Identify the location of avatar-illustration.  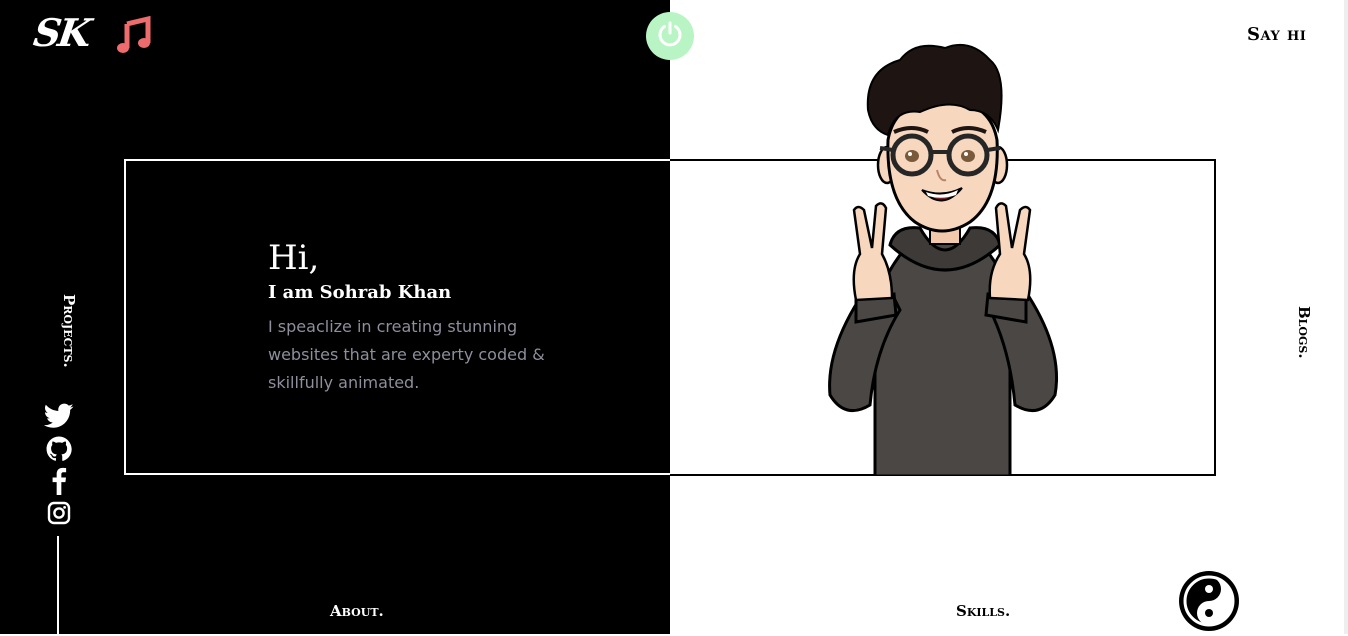
(945, 259).